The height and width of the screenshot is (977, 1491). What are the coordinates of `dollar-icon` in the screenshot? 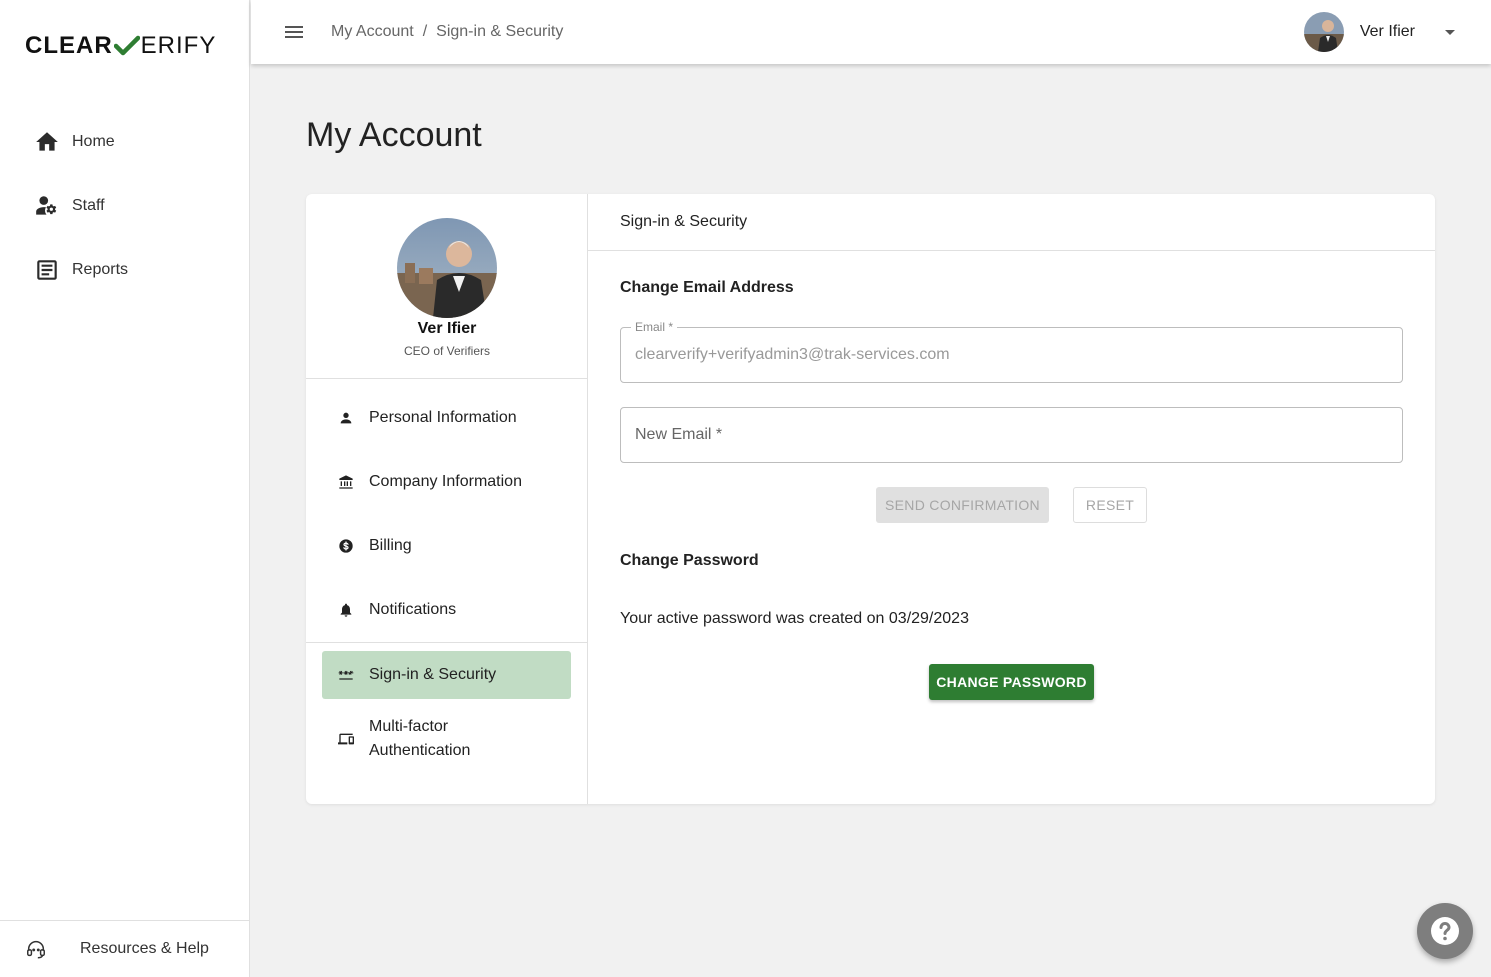 It's located at (346, 546).